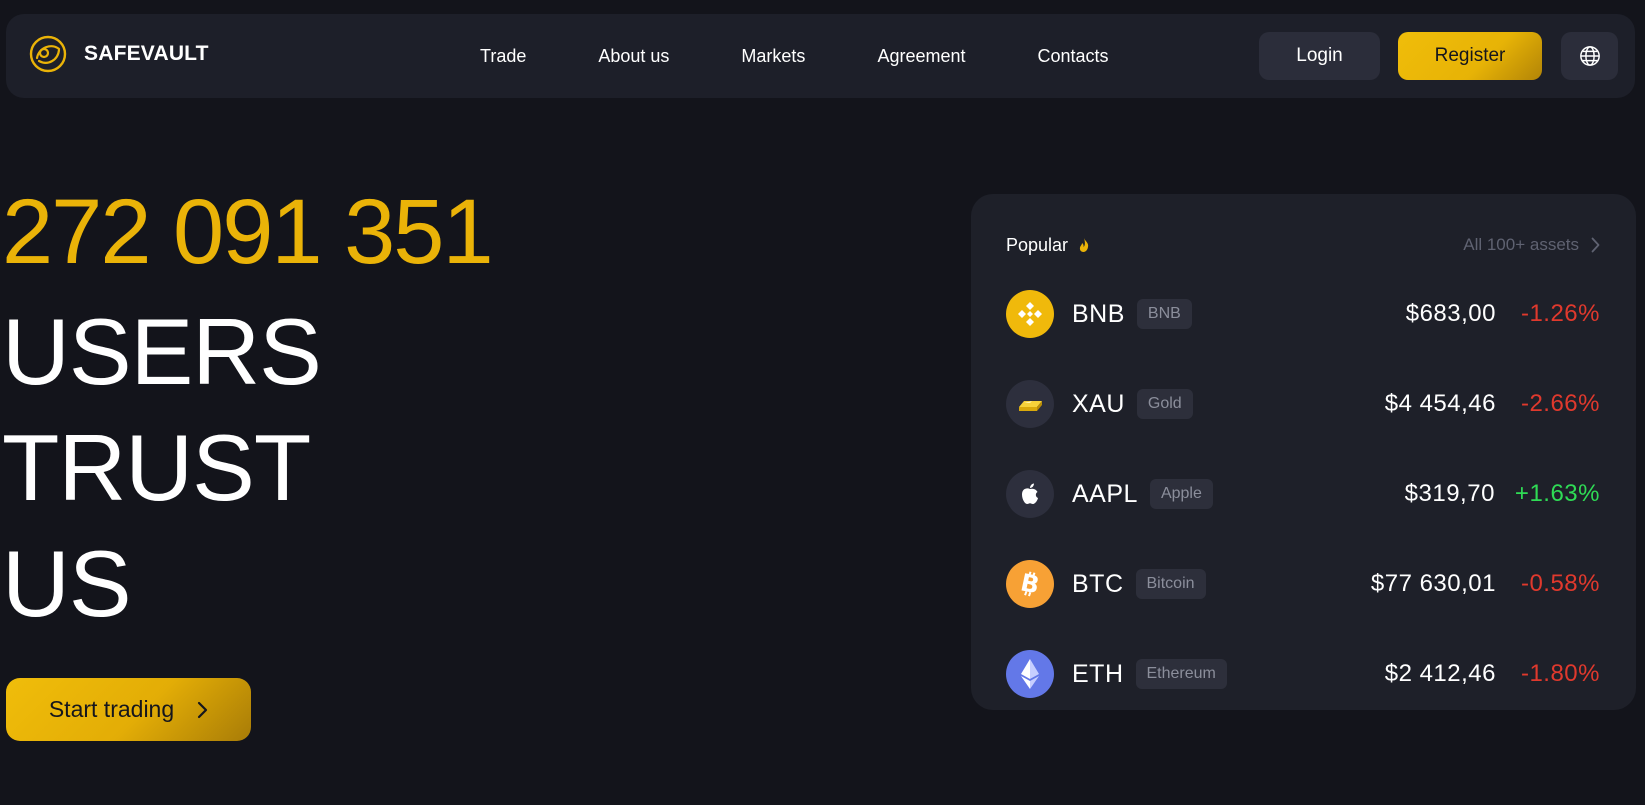  I want to click on start-trading-button: Start trading, so click(128, 709).